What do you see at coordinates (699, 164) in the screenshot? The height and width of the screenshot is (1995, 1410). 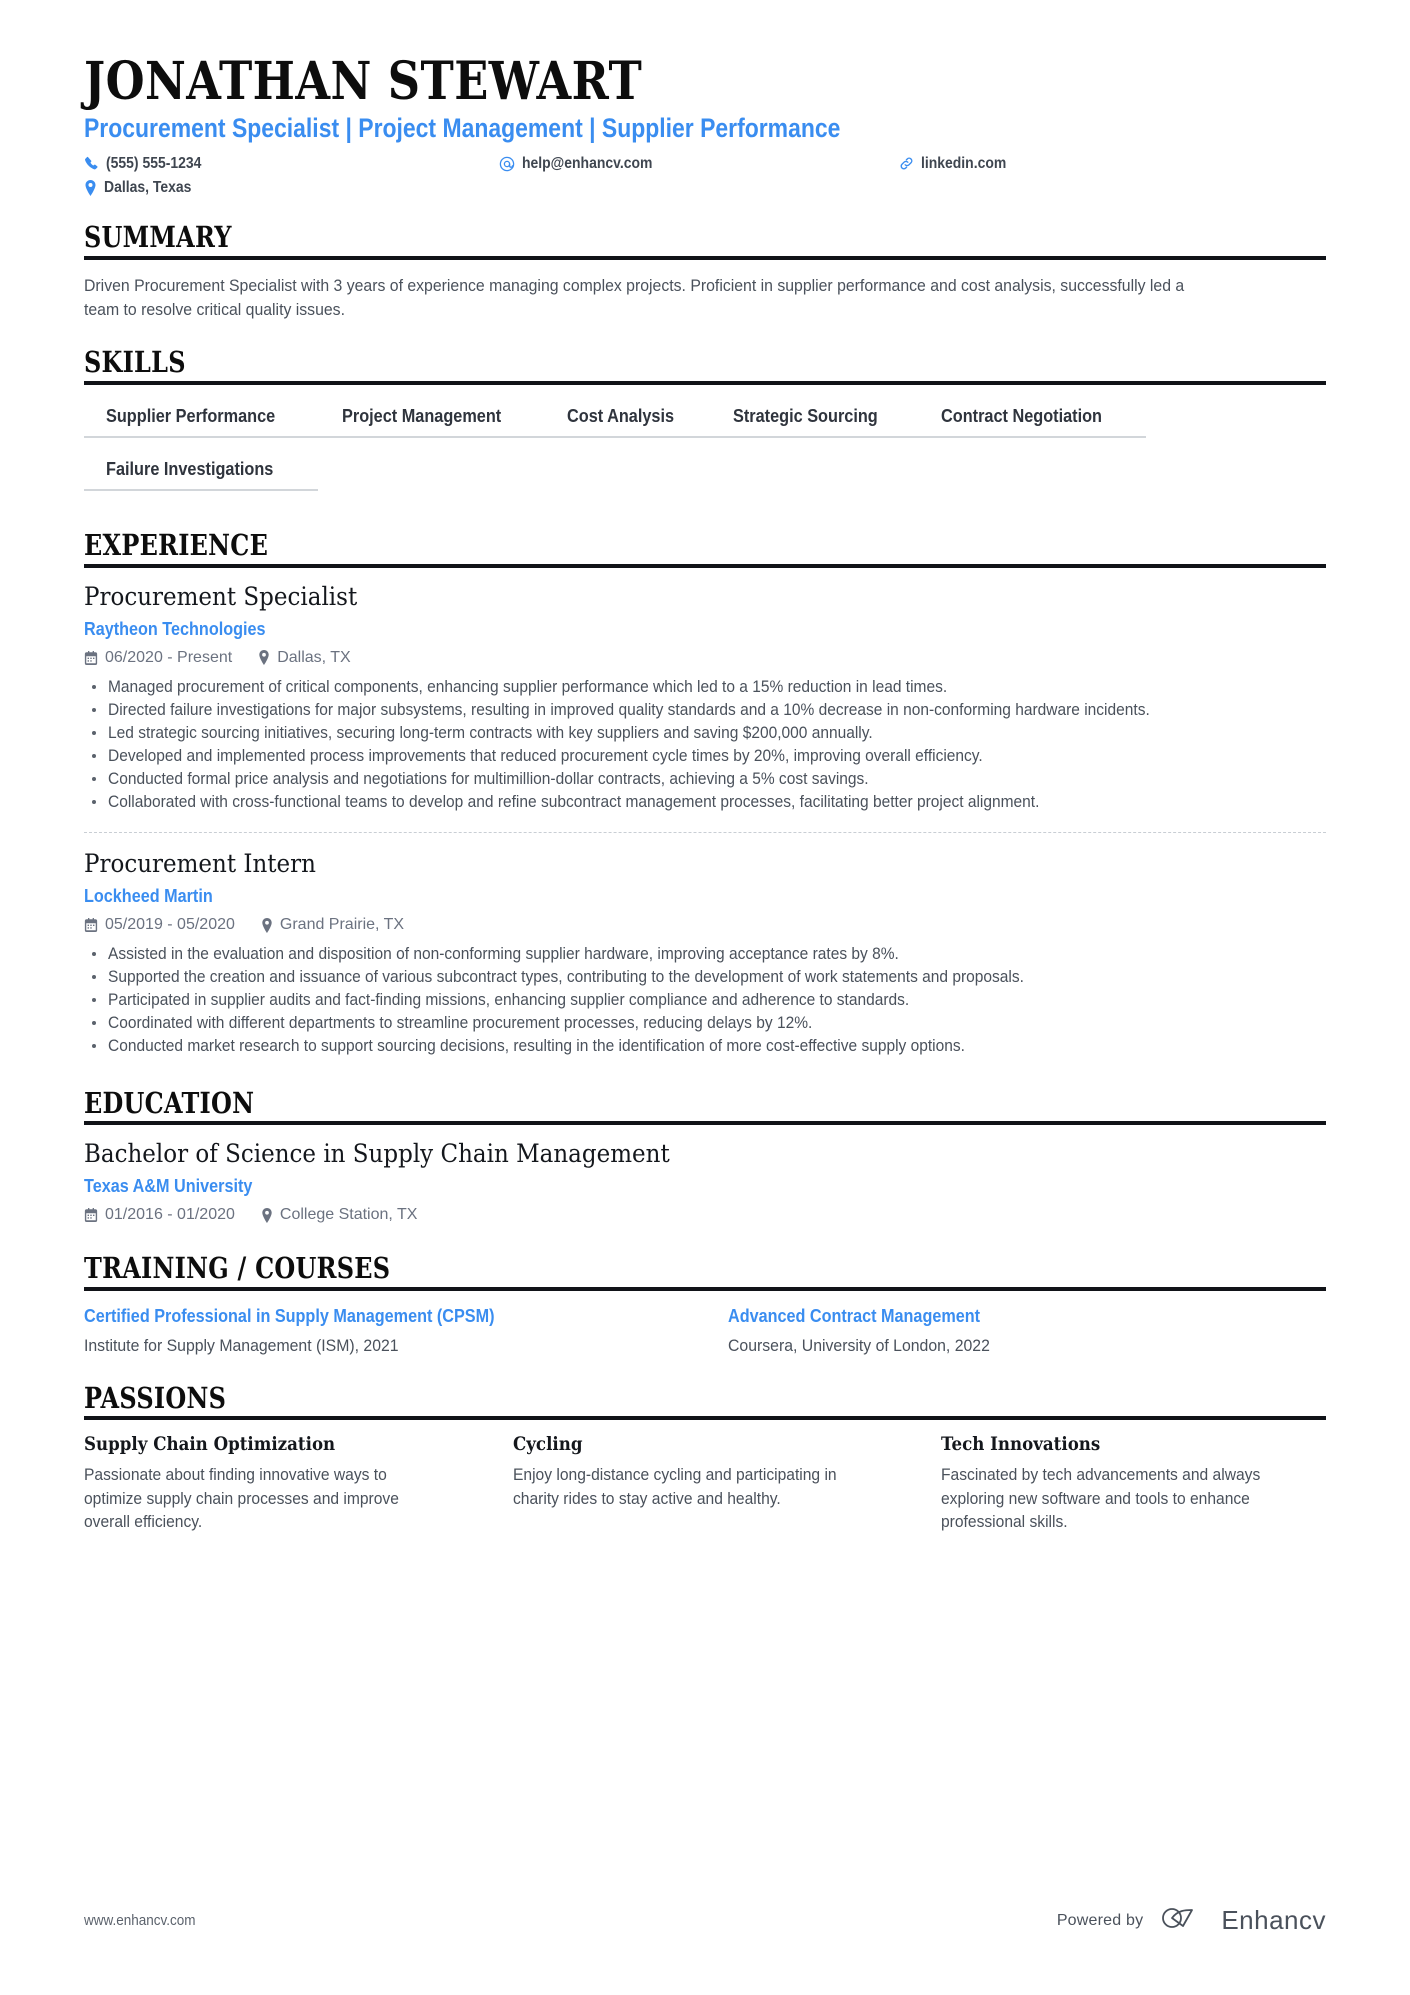 I see `contact-email: help@enhancv.com` at bounding box center [699, 164].